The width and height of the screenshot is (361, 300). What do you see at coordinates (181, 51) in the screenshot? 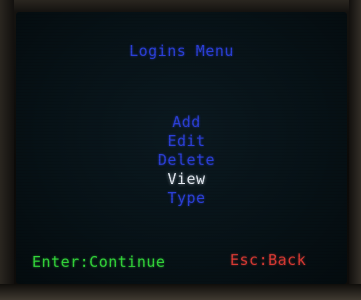
I see `menu-title: Logins Menu` at bounding box center [181, 51].